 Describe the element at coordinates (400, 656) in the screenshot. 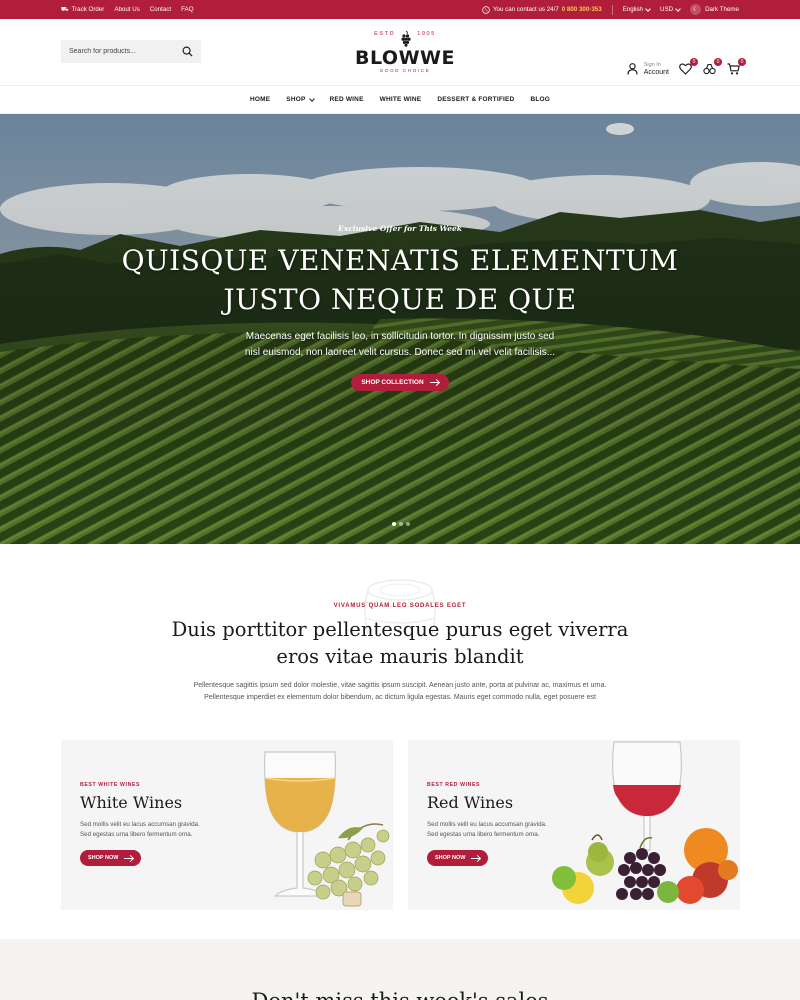

I see `intro-title-line2: eros vitae mauris blandit` at that location.